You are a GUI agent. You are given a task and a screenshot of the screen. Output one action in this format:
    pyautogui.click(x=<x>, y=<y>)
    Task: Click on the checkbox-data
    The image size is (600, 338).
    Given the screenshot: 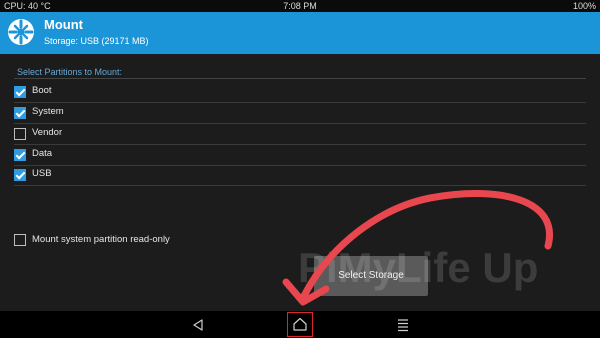 What is the action you would take?
    pyautogui.click(x=20, y=155)
    